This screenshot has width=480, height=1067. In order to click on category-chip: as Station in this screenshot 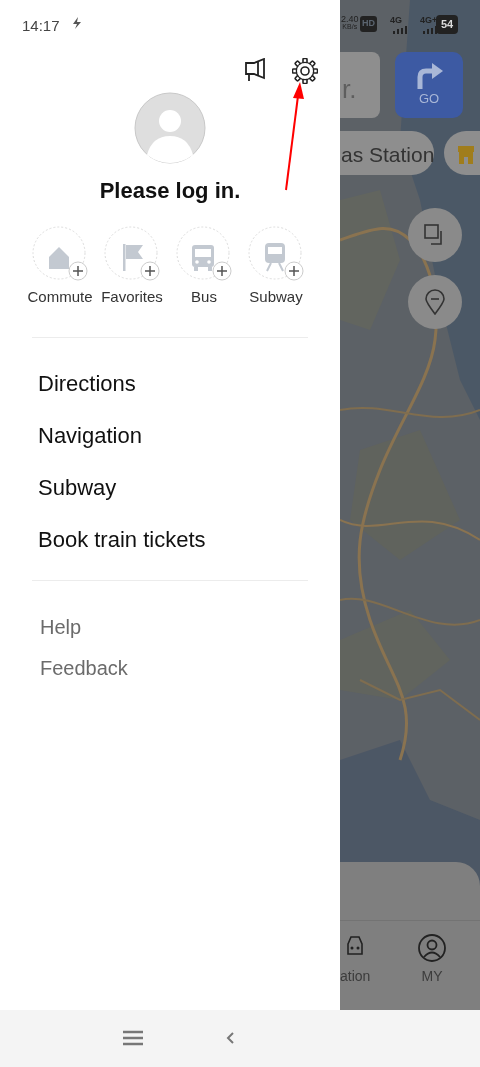, I will do `click(387, 153)`.